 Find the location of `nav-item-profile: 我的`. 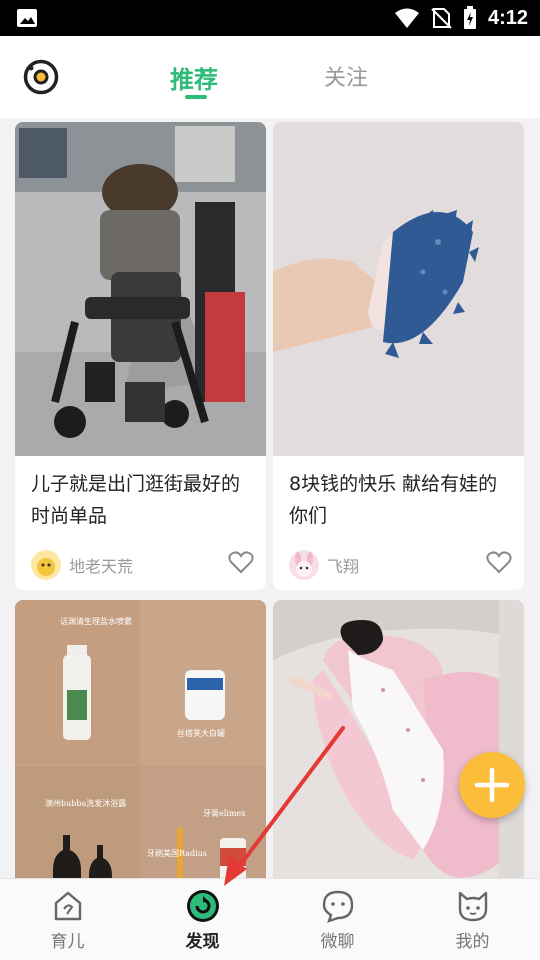

nav-item-profile: 我的 is located at coordinates (472, 919).